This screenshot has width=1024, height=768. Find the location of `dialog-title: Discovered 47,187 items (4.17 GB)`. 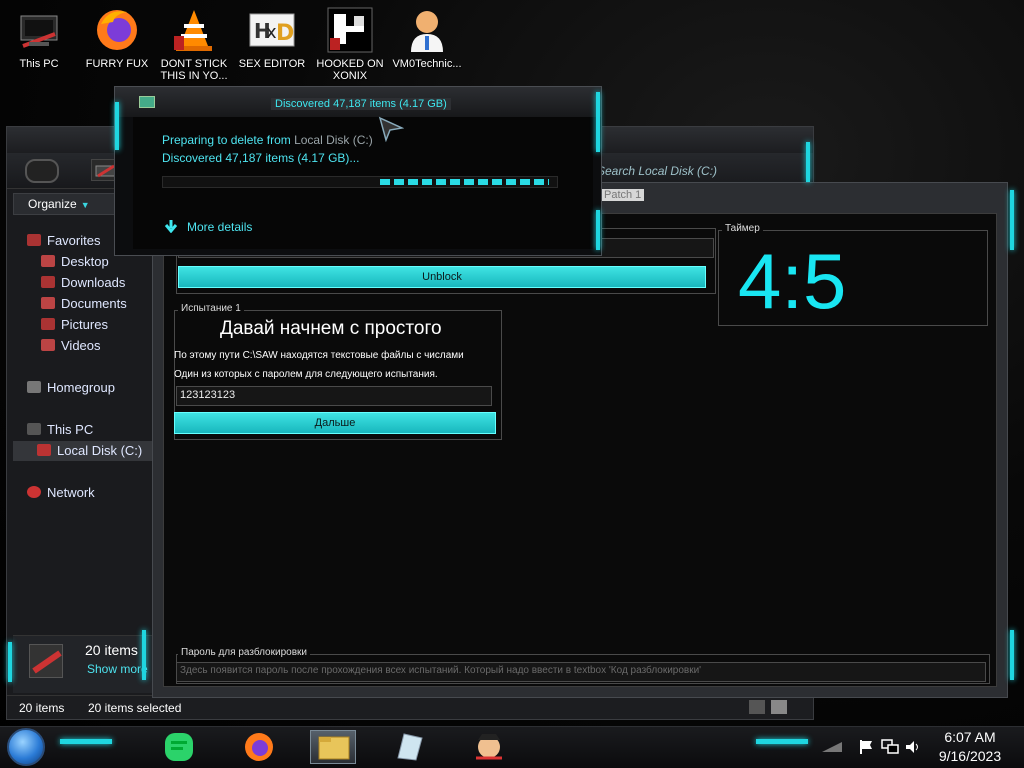

dialog-title: Discovered 47,187 items (4.17 GB) is located at coordinates (361, 104).